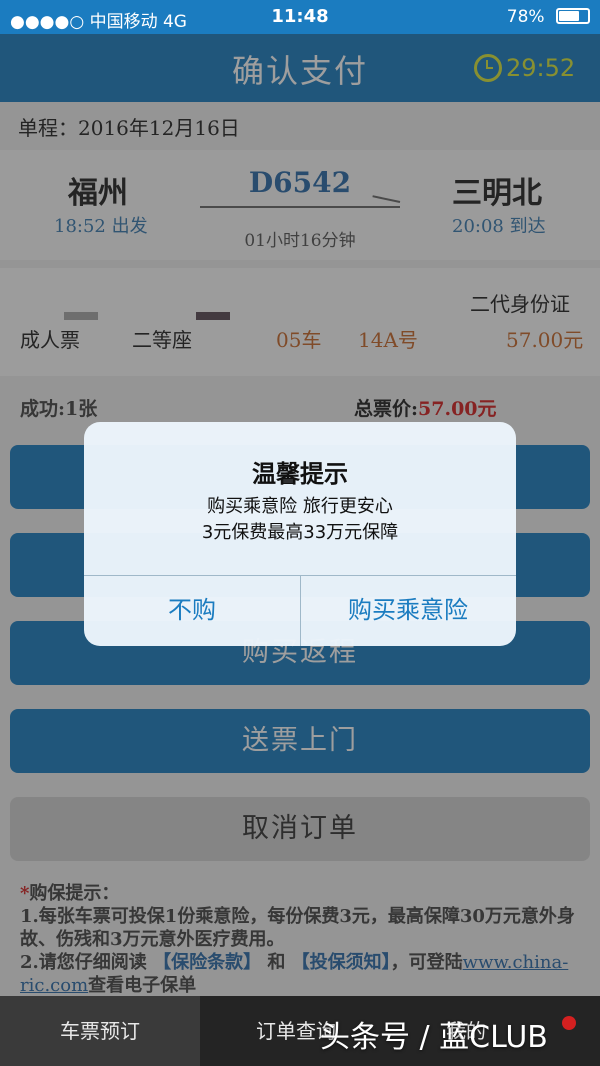 This screenshot has width=600, height=1066. What do you see at coordinates (408, 610) in the screenshot?
I see `buy-insurance-button: 购买乘意险` at bounding box center [408, 610].